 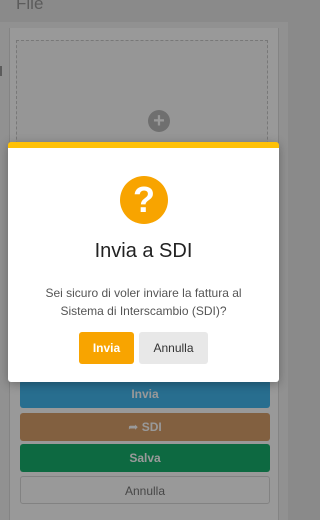 What do you see at coordinates (144, 200) in the screenshot?
I see `question-icon: ?` at bounding box center [144, 200].